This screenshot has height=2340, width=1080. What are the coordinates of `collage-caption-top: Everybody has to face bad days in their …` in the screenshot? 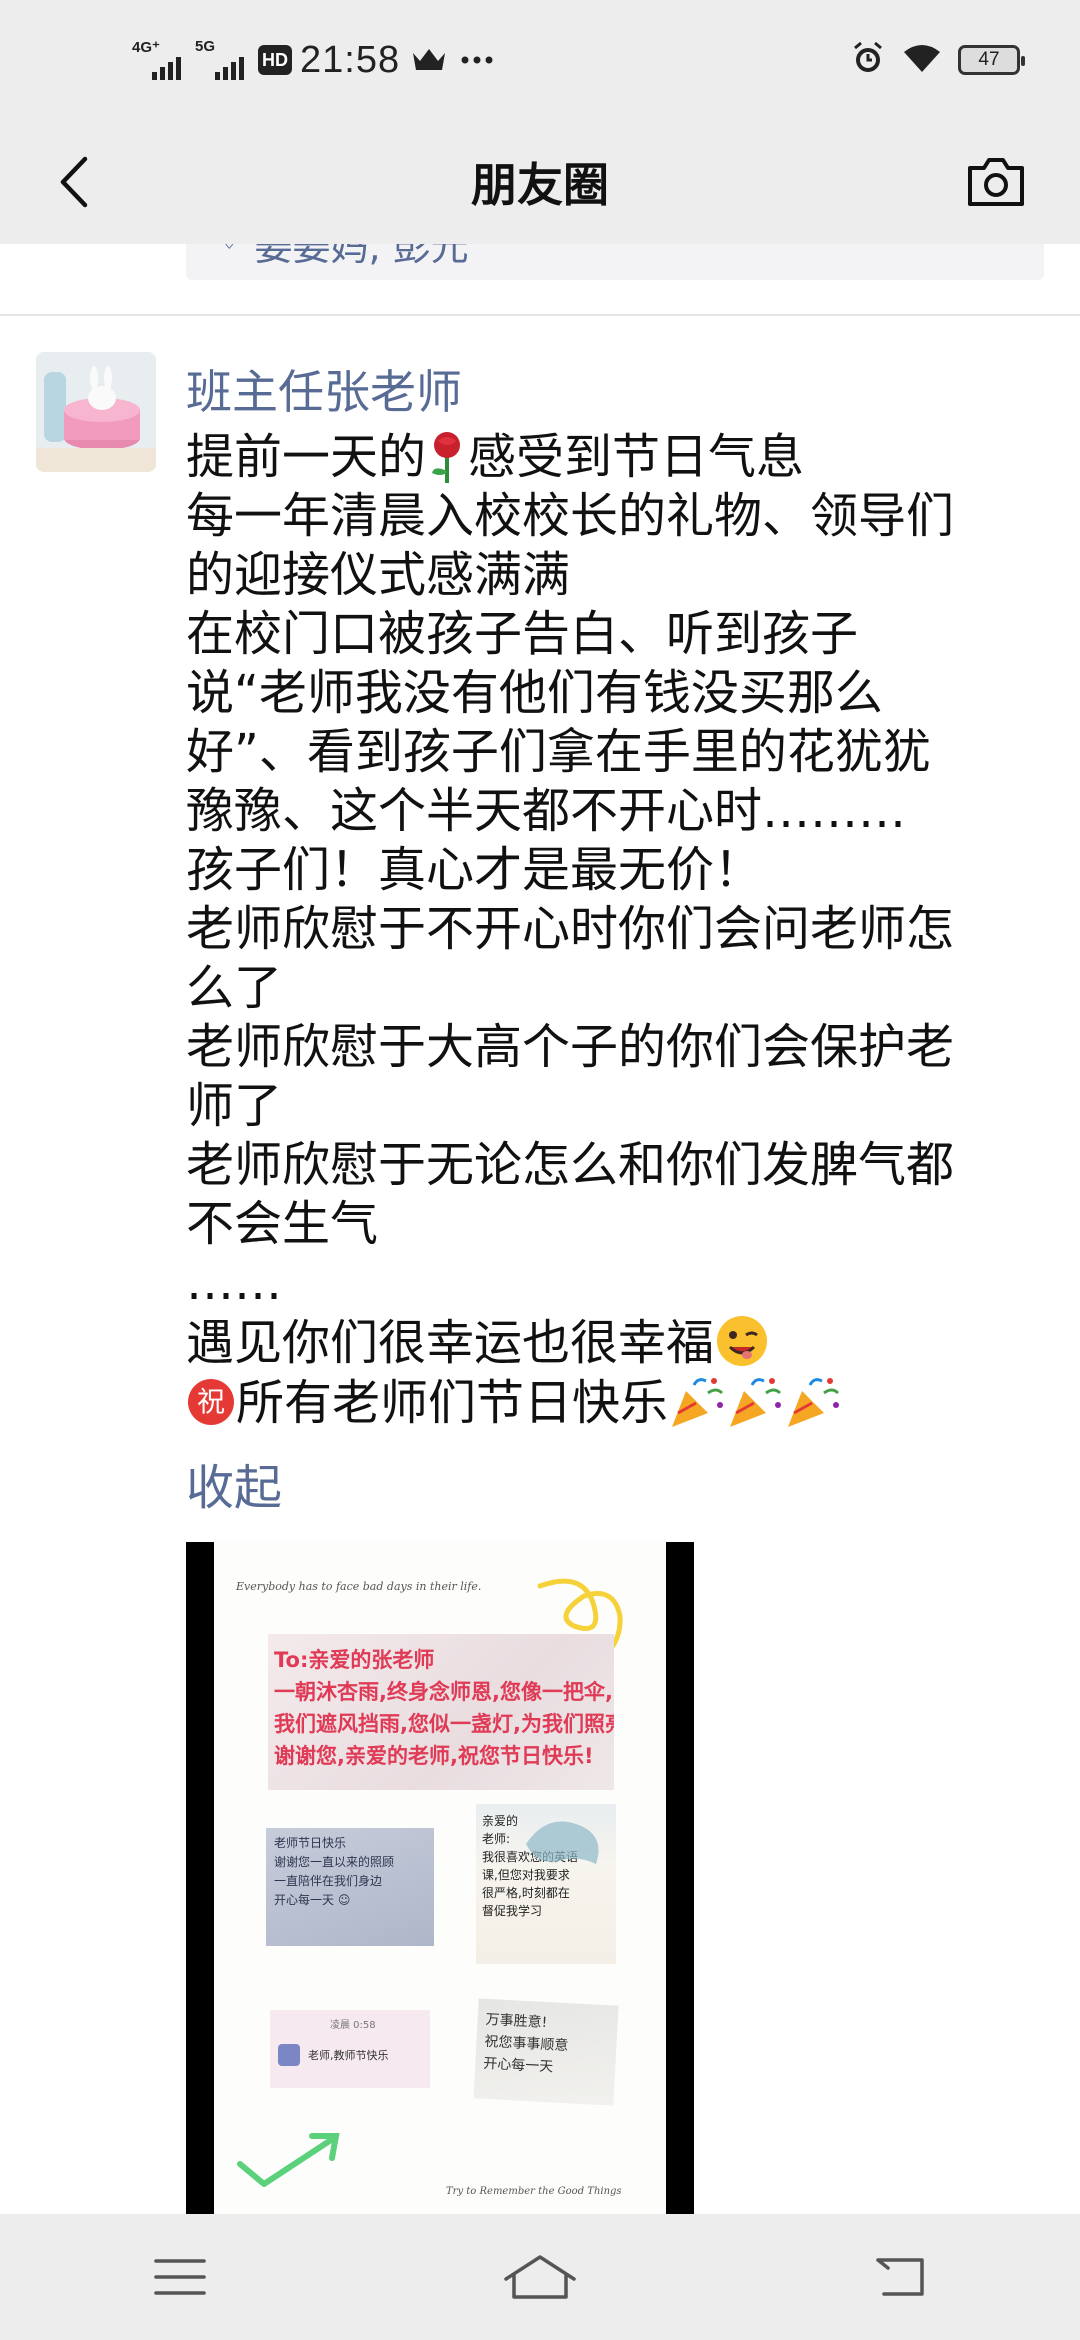 It's located at (359, 1586).